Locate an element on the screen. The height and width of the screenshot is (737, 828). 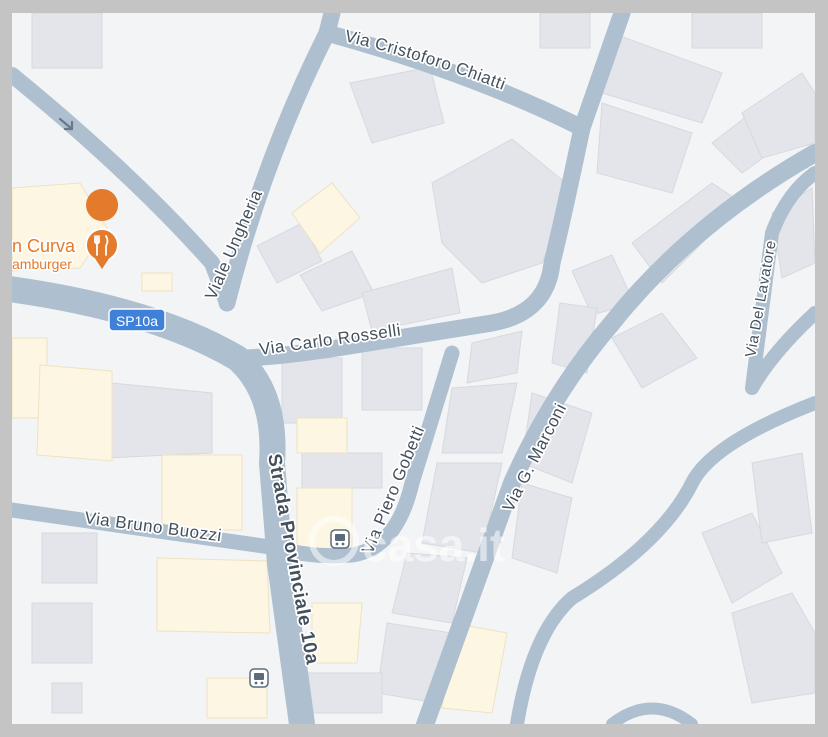
poi-name: n Curva is located at coordinates (44, 246).